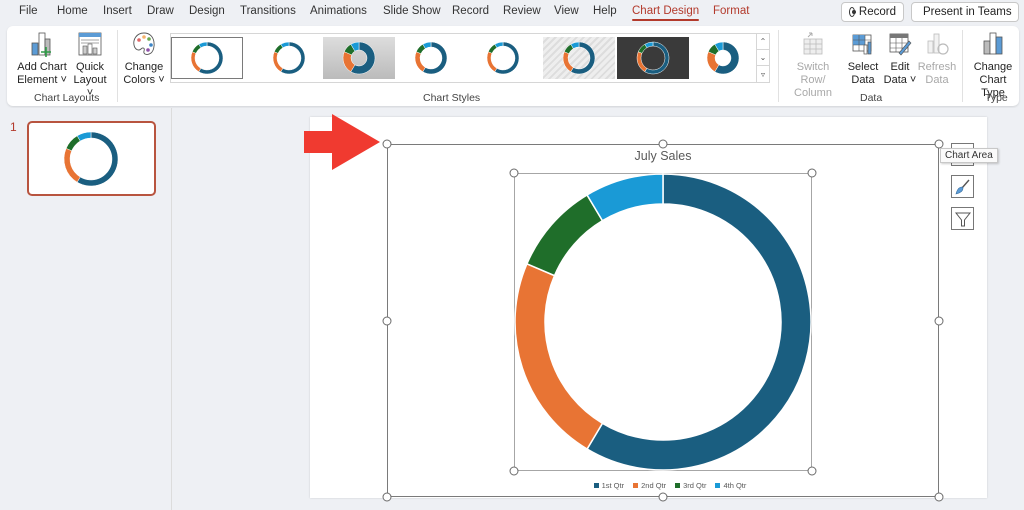  Describe the element at coordinates (412, 11) in the screenshot. I see `tab-slide-show: Slide Show` at that location.